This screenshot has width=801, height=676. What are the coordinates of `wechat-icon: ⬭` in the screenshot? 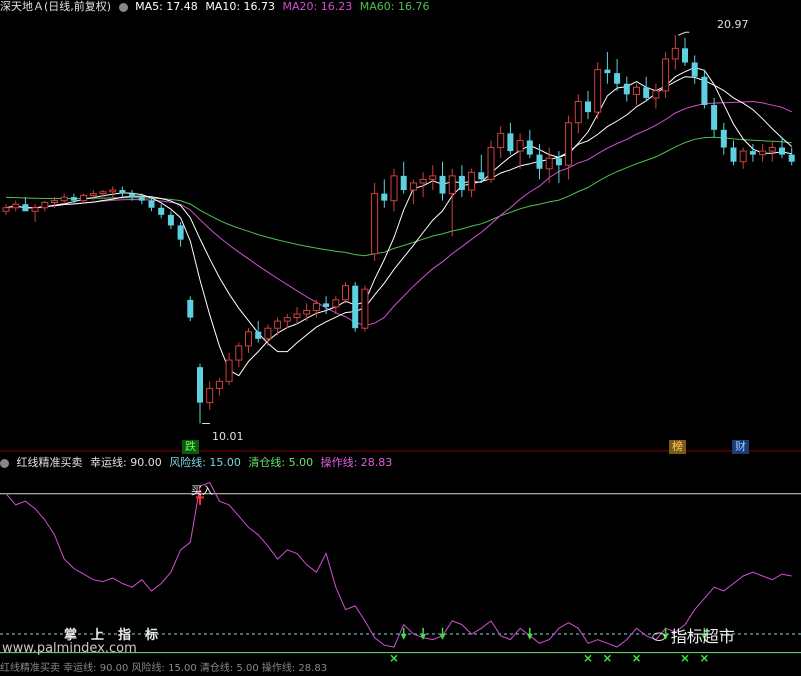 It's located at (661, 636).